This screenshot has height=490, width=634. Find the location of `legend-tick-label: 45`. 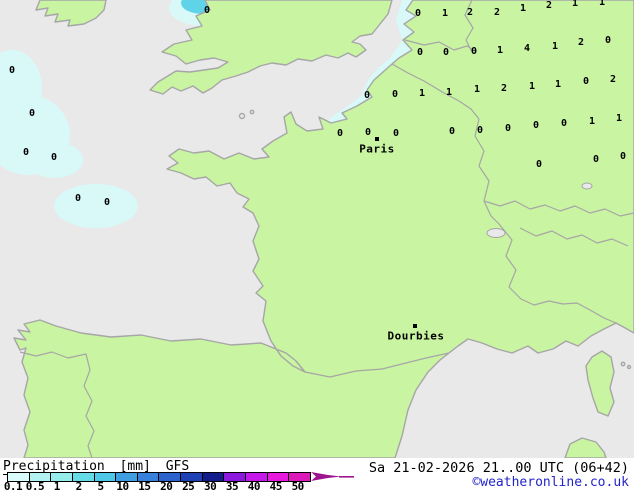

legend-tick-label: 45 is located at coordinates (276, 485).